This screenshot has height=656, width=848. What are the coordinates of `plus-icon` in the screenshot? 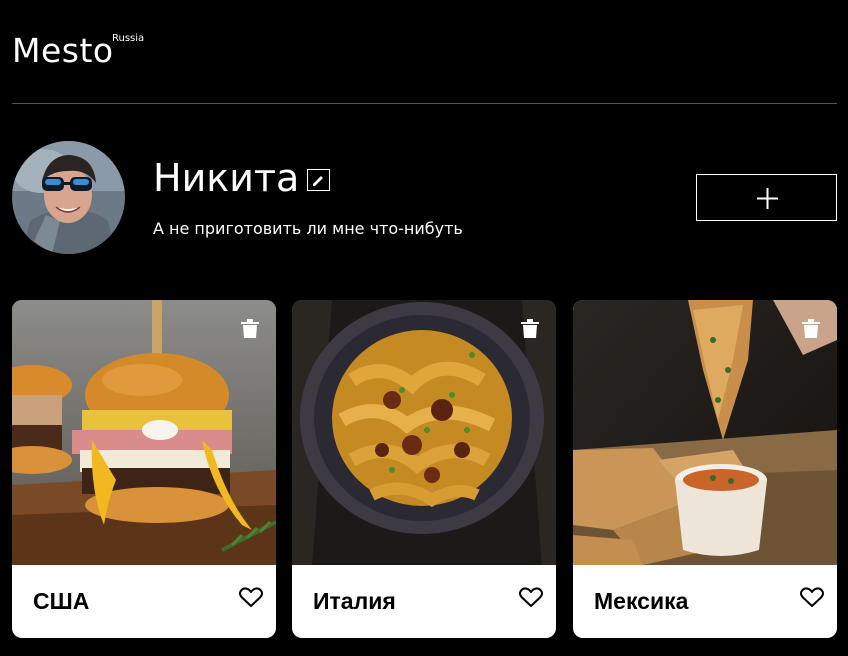 It's located at (767, 198).